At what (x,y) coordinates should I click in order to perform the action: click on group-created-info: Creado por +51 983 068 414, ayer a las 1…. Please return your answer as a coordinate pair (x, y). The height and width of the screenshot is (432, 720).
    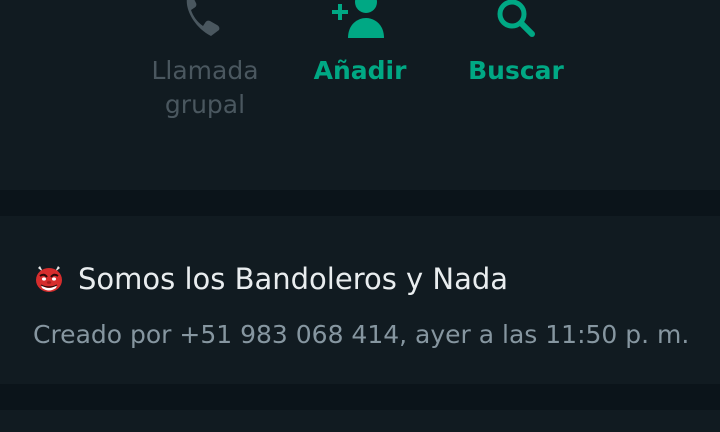
    Looking at the image, I should click on (361, 334).